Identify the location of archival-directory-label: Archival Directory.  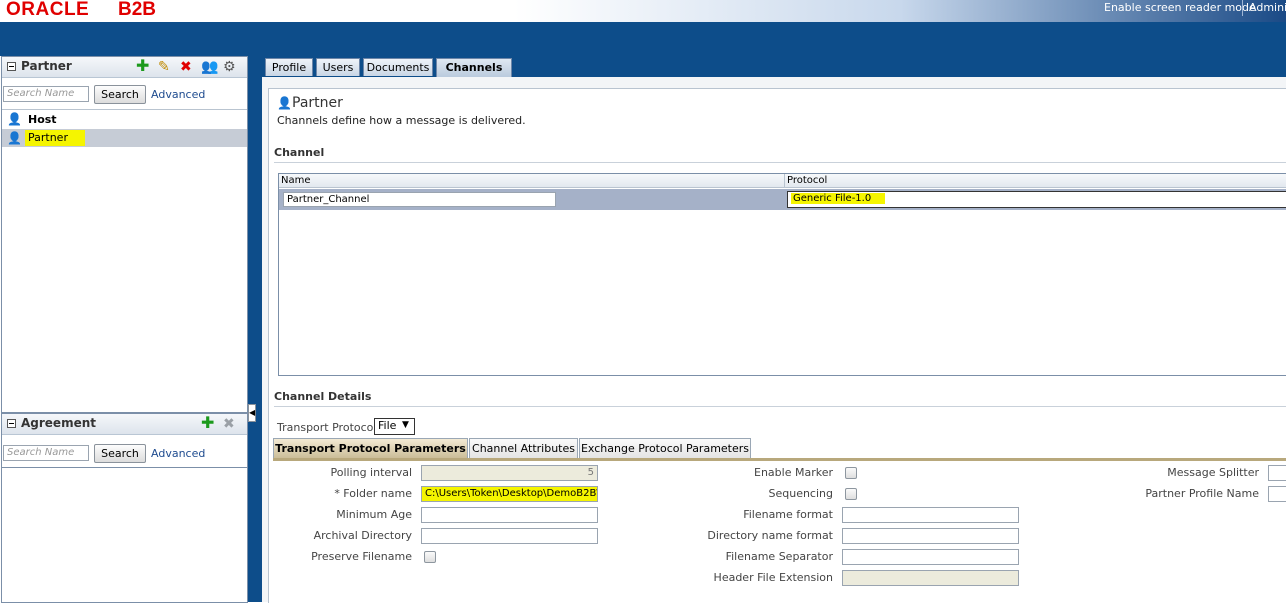
(362, 535).